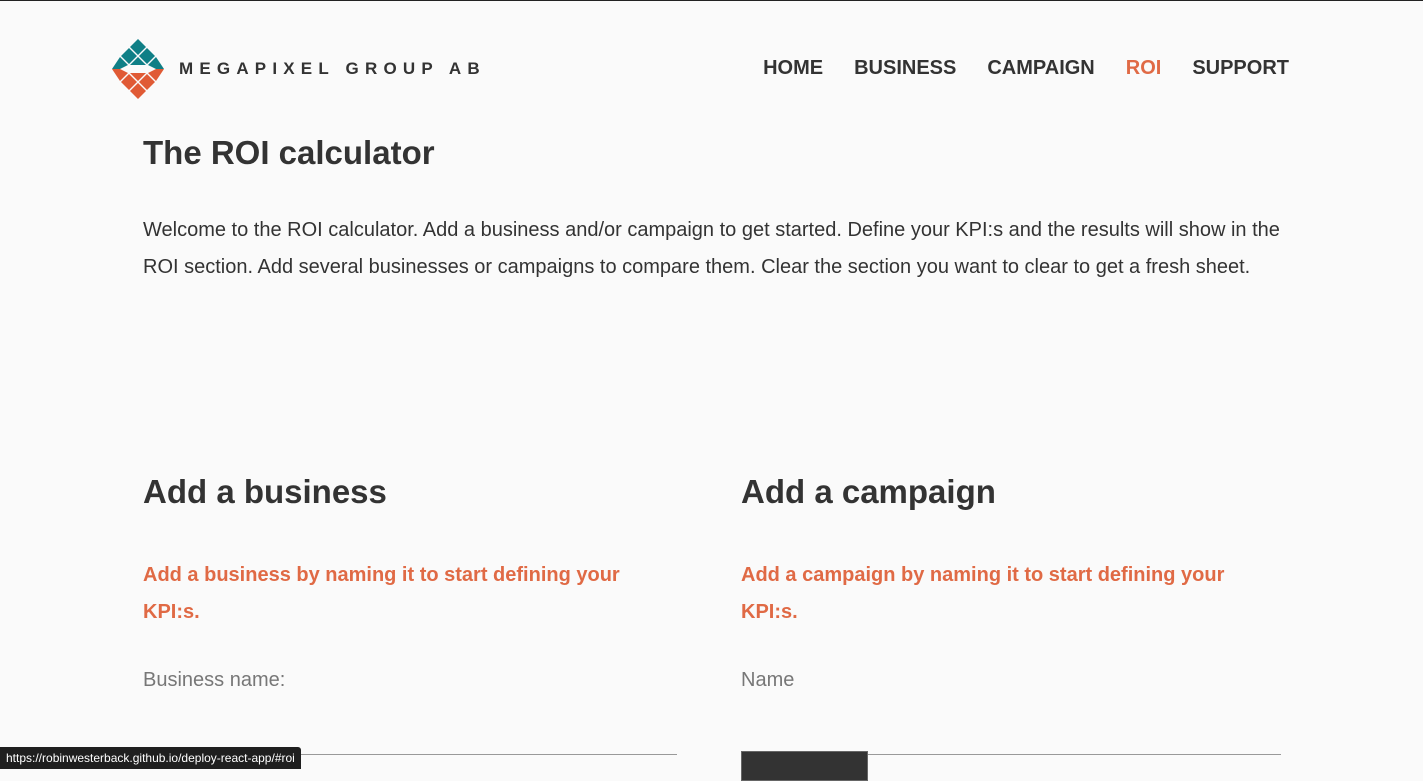 The image size is (1423, 781). Describe the element at coordinates (804, 766) in the screenshot. I see `add-campaign-button` at that location.